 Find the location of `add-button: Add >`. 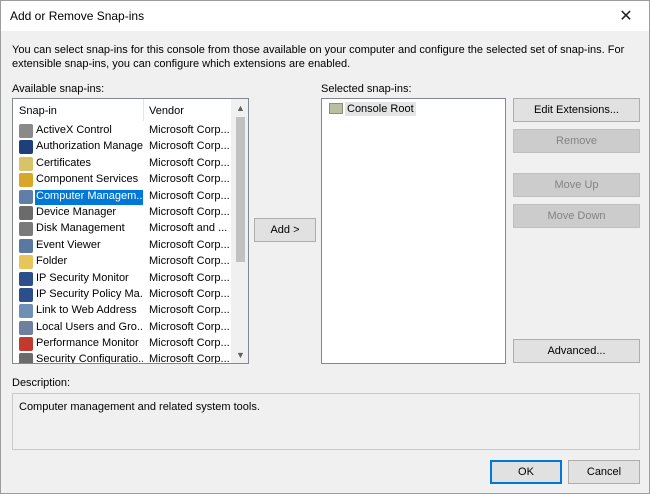

add-button: Add > is located at coordinates (285, 230).